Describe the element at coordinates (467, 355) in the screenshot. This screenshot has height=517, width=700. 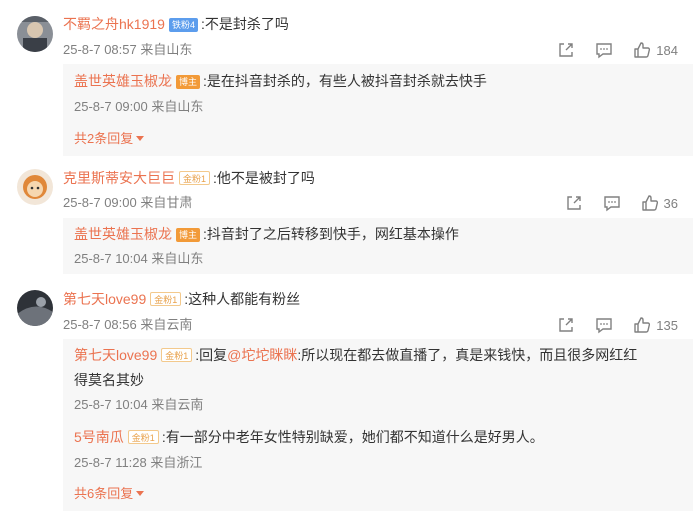
I see `reply-text: :所以现在都去做直播了，真是来钱快，而且很多网红红` at that location.